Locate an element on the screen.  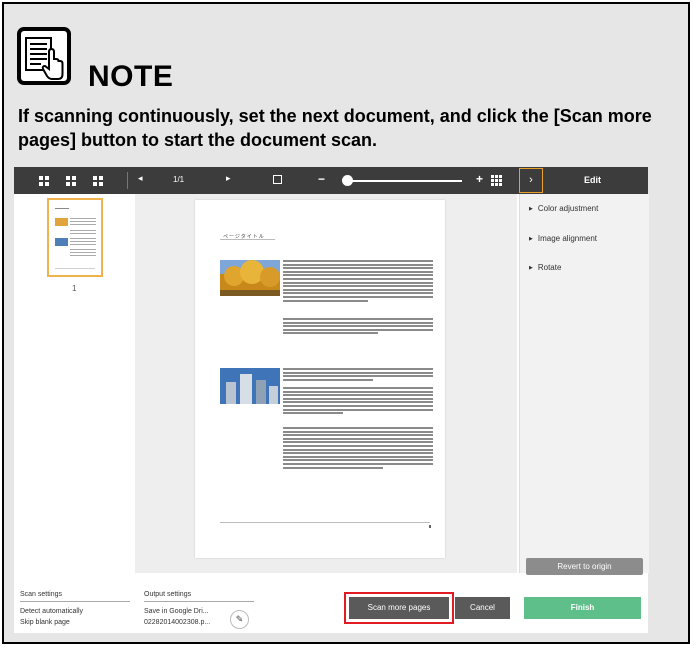
next-page-button: ▸ is located at coordinates (228, 178).